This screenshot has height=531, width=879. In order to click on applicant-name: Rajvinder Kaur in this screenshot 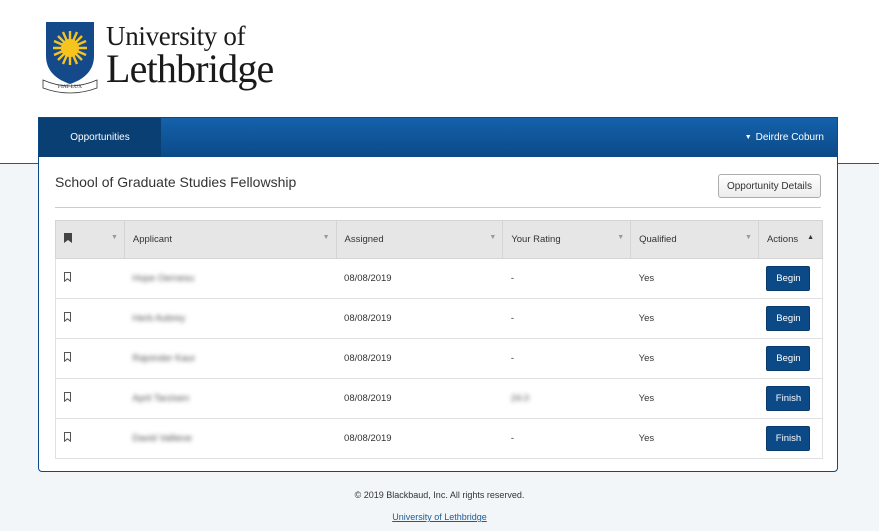, I will do `click(163, 358)`.